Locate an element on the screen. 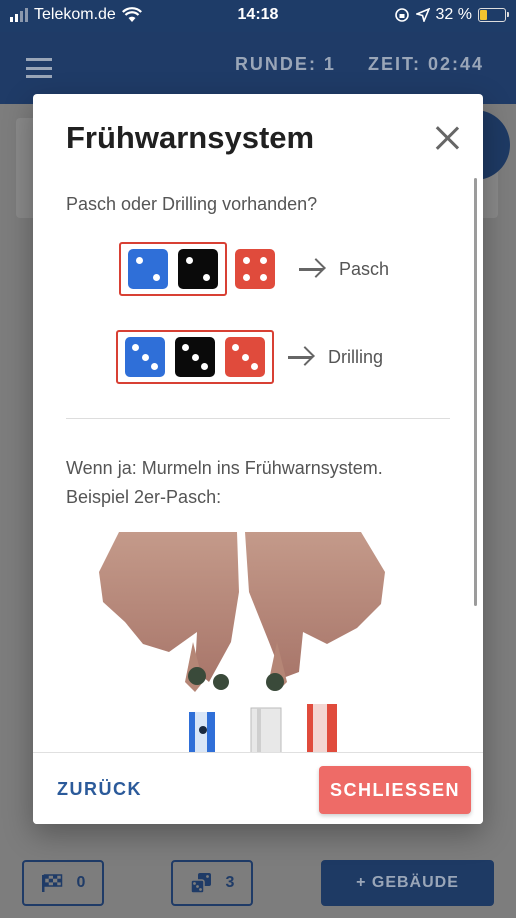 This screenshot has width=516, height=918. add-building-label: + GEBÄUDE is located at coordinates (407, 882).